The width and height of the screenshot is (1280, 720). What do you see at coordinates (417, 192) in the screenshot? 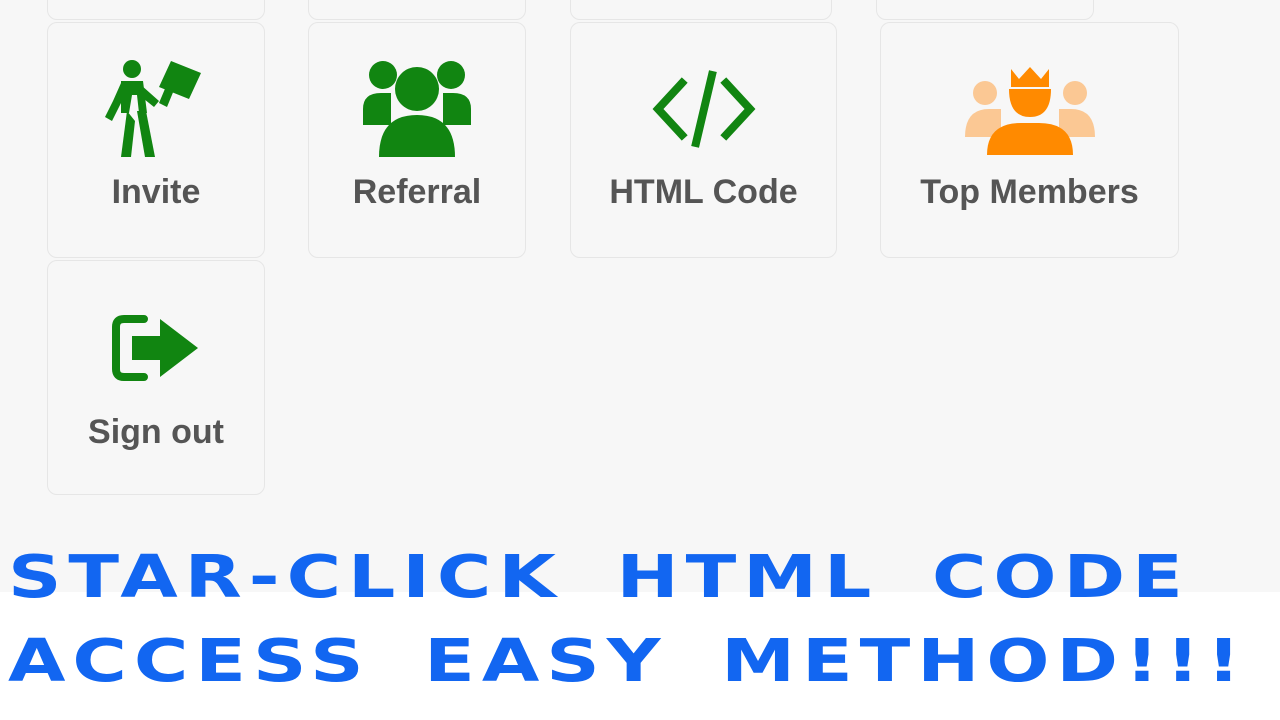
I see `menu-label-referral: Referral` at bounding box center [417, 192].